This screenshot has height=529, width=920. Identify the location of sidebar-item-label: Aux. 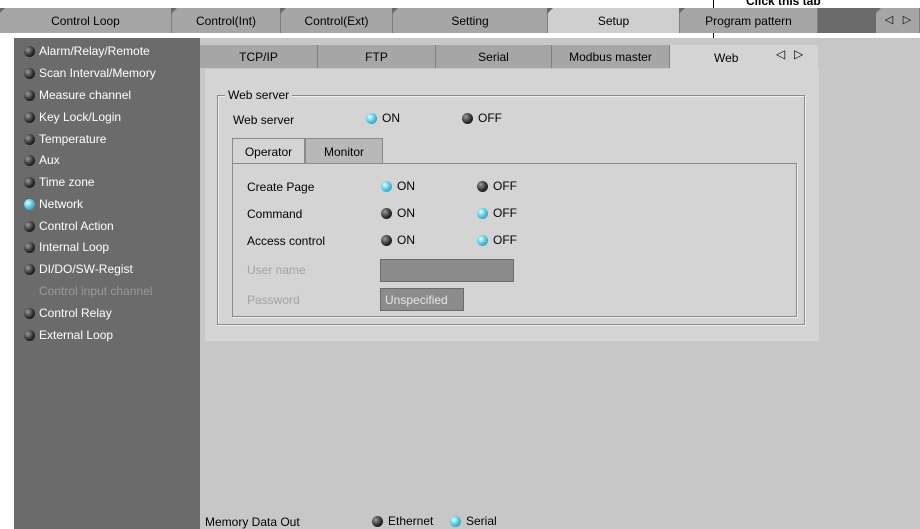
(49, 160).